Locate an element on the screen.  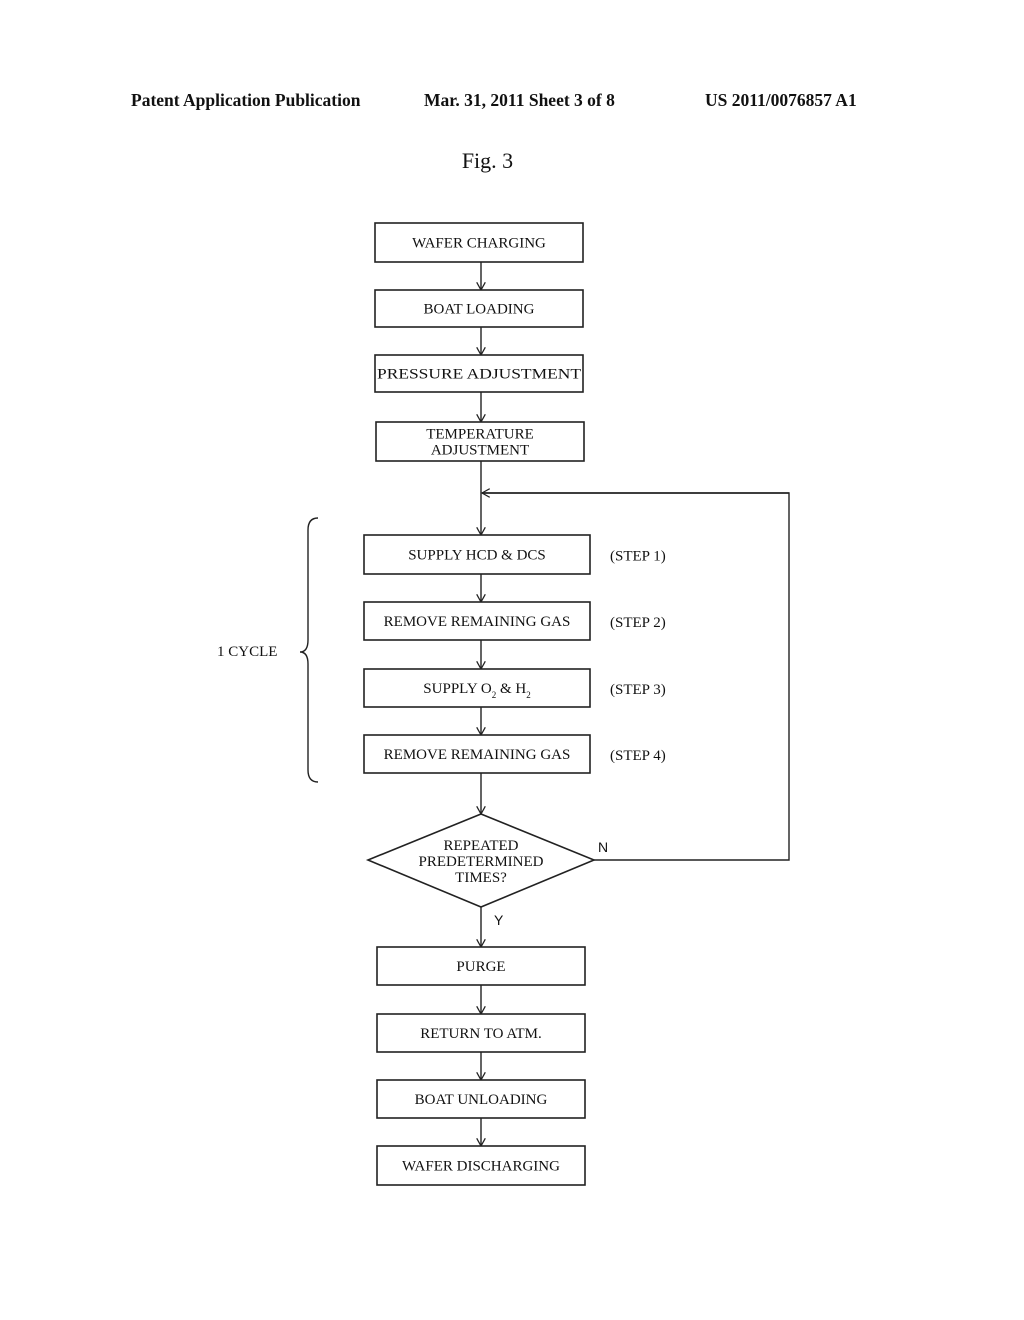
step-label: PURGE is located at coordinates (480, 967).